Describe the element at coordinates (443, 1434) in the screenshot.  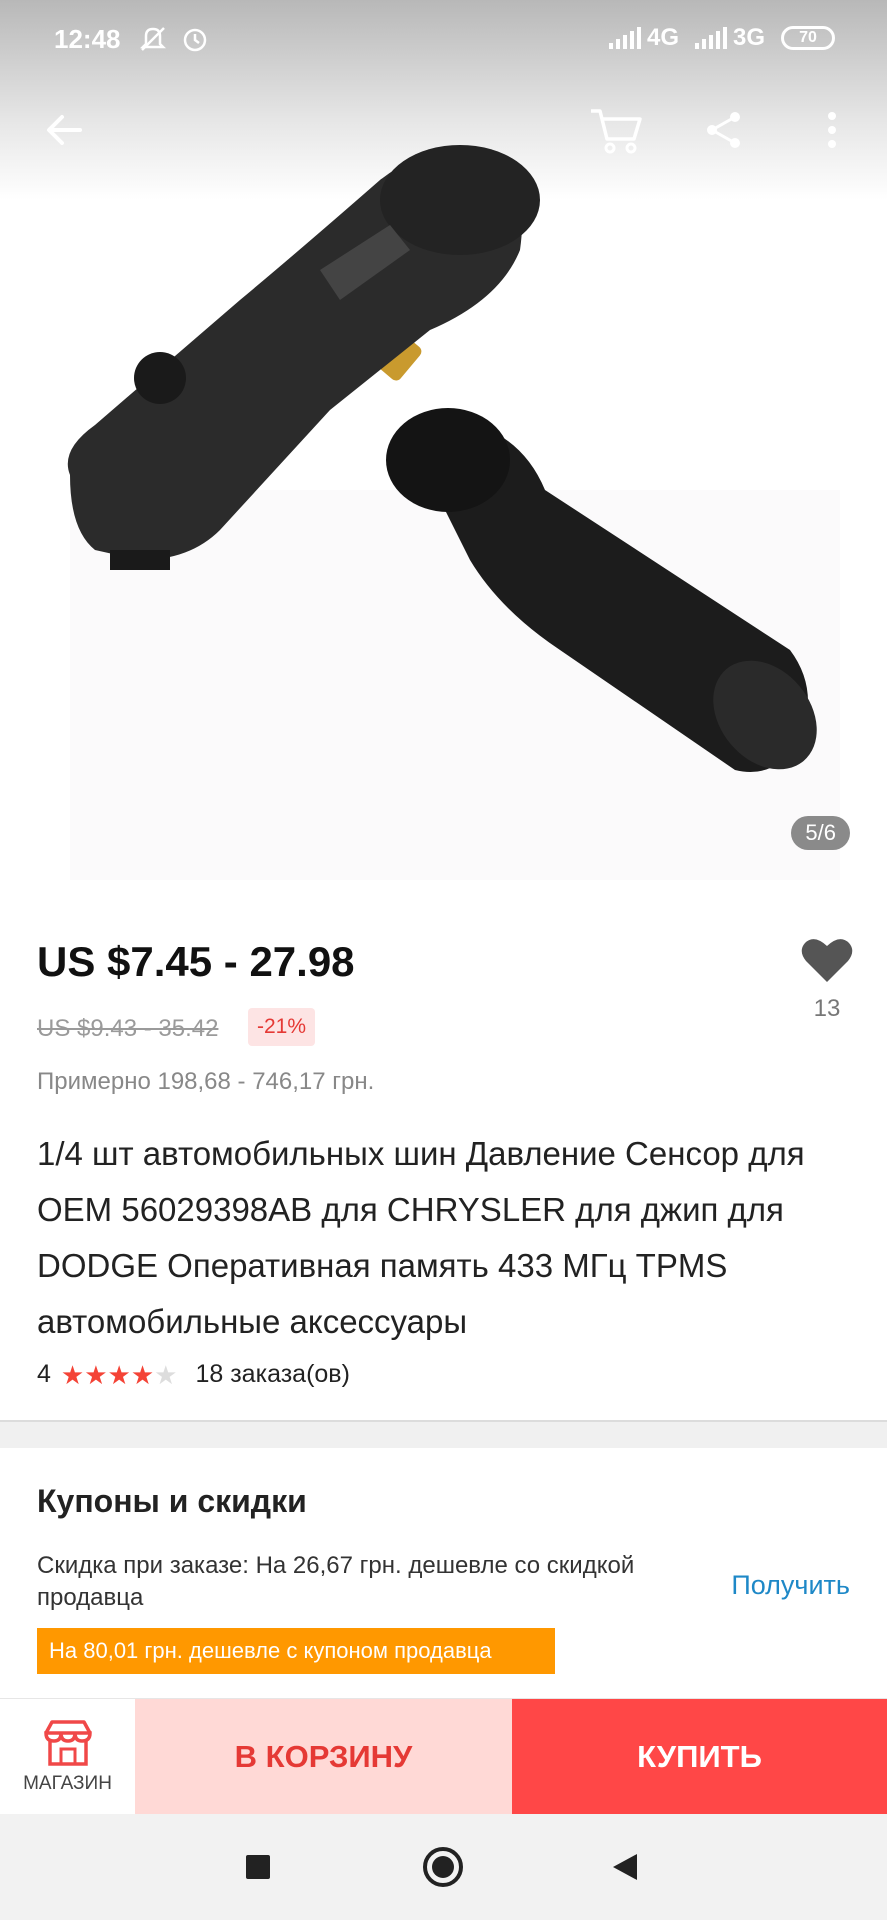
I see `section-divider` at that location.